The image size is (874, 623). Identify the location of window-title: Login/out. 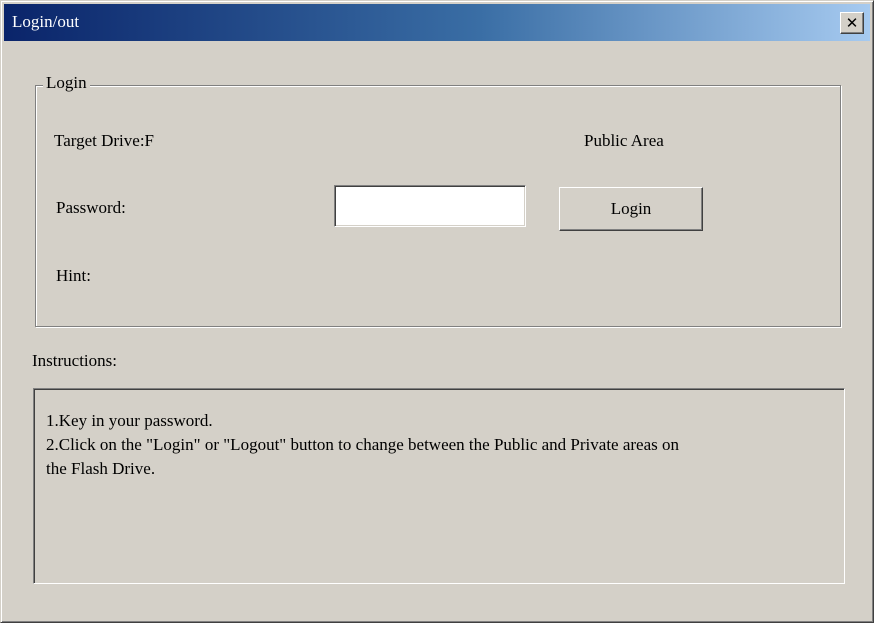
(46, 21).